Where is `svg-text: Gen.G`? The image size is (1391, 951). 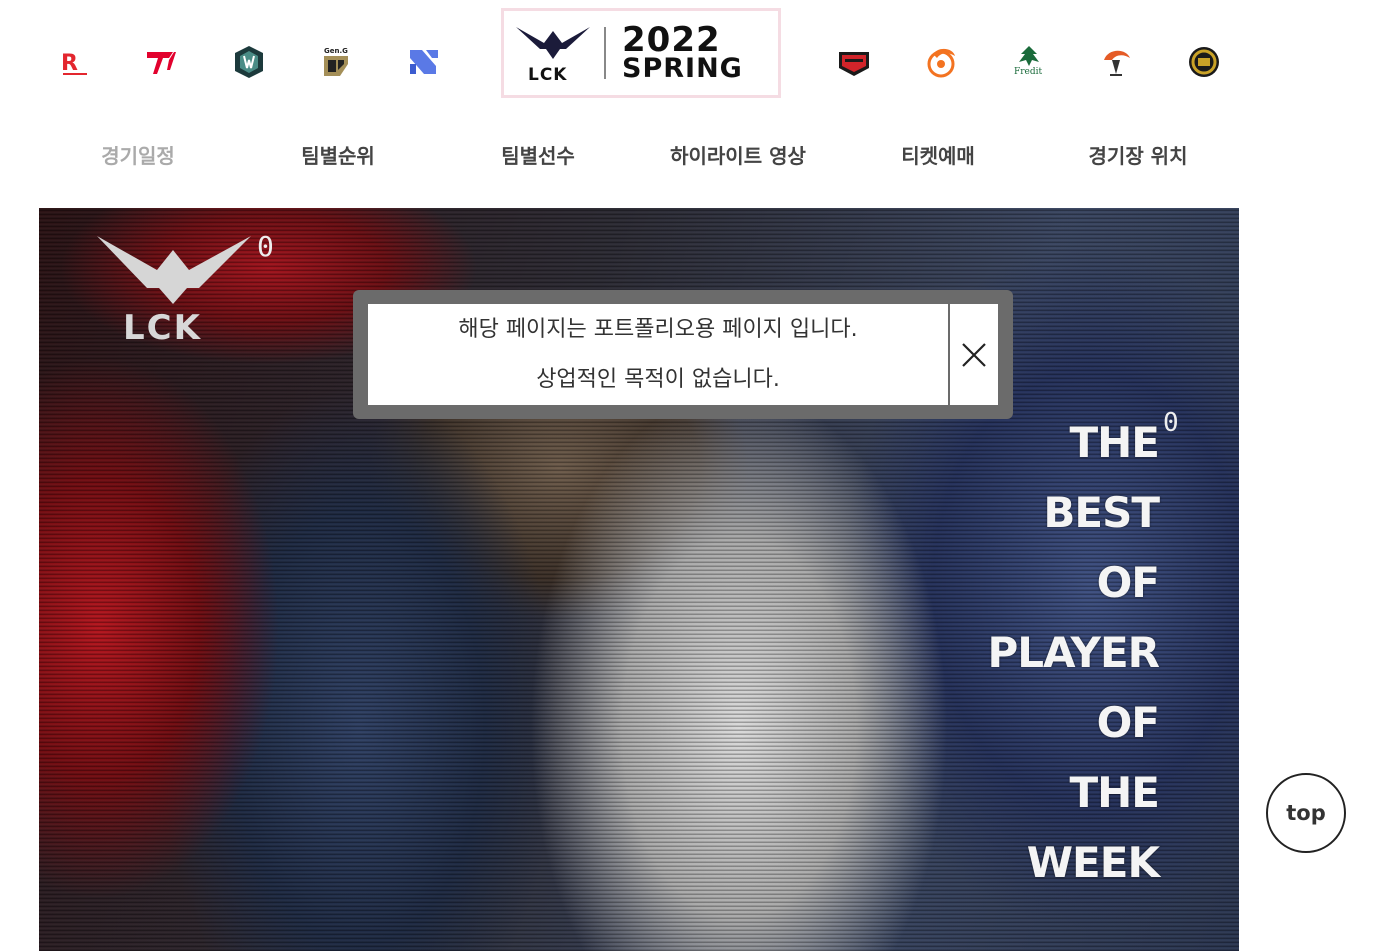
svg-text: Gen.G is located at coordinates (336, 51).